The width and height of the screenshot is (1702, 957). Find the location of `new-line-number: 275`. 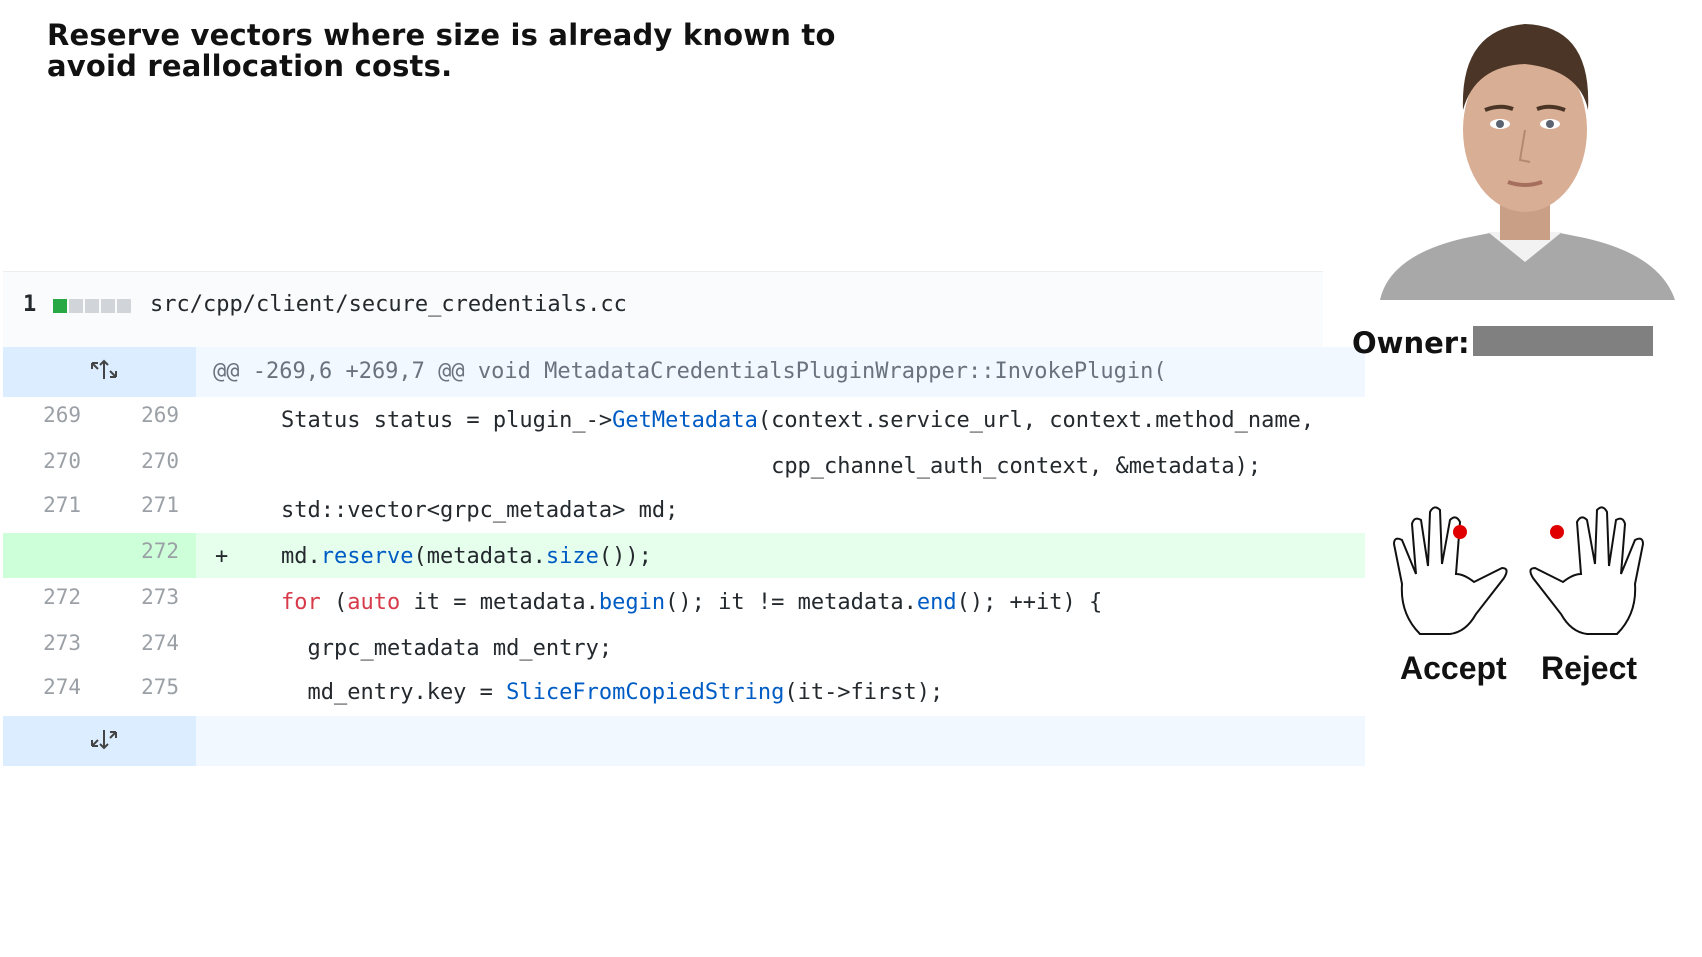

new-line-number: 275 is located at coordinates (141, 691).